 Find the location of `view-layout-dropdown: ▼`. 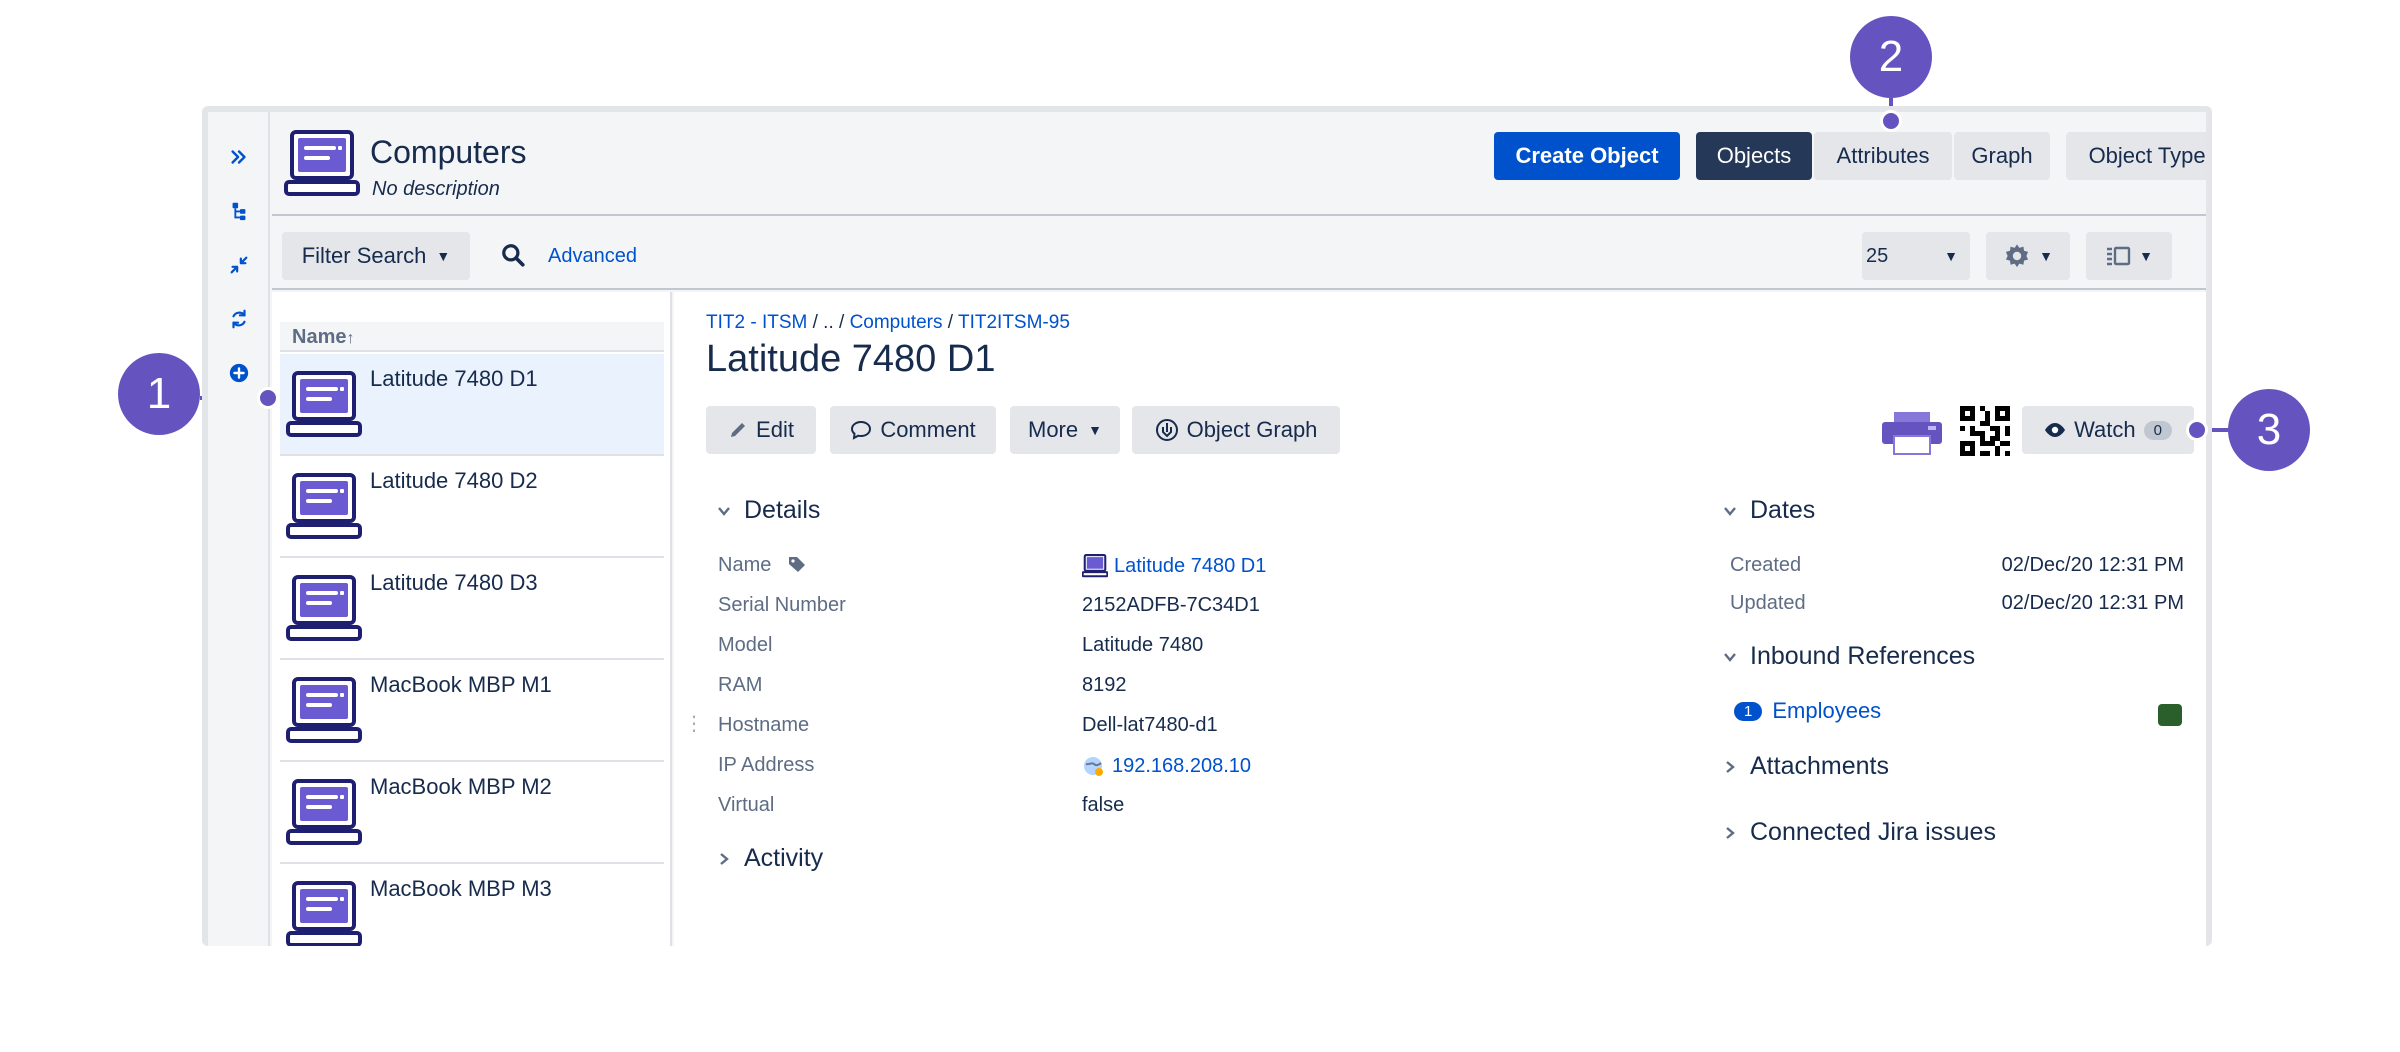

view-layout-dropdown: ▼ is located at coordinates (2129, 256).